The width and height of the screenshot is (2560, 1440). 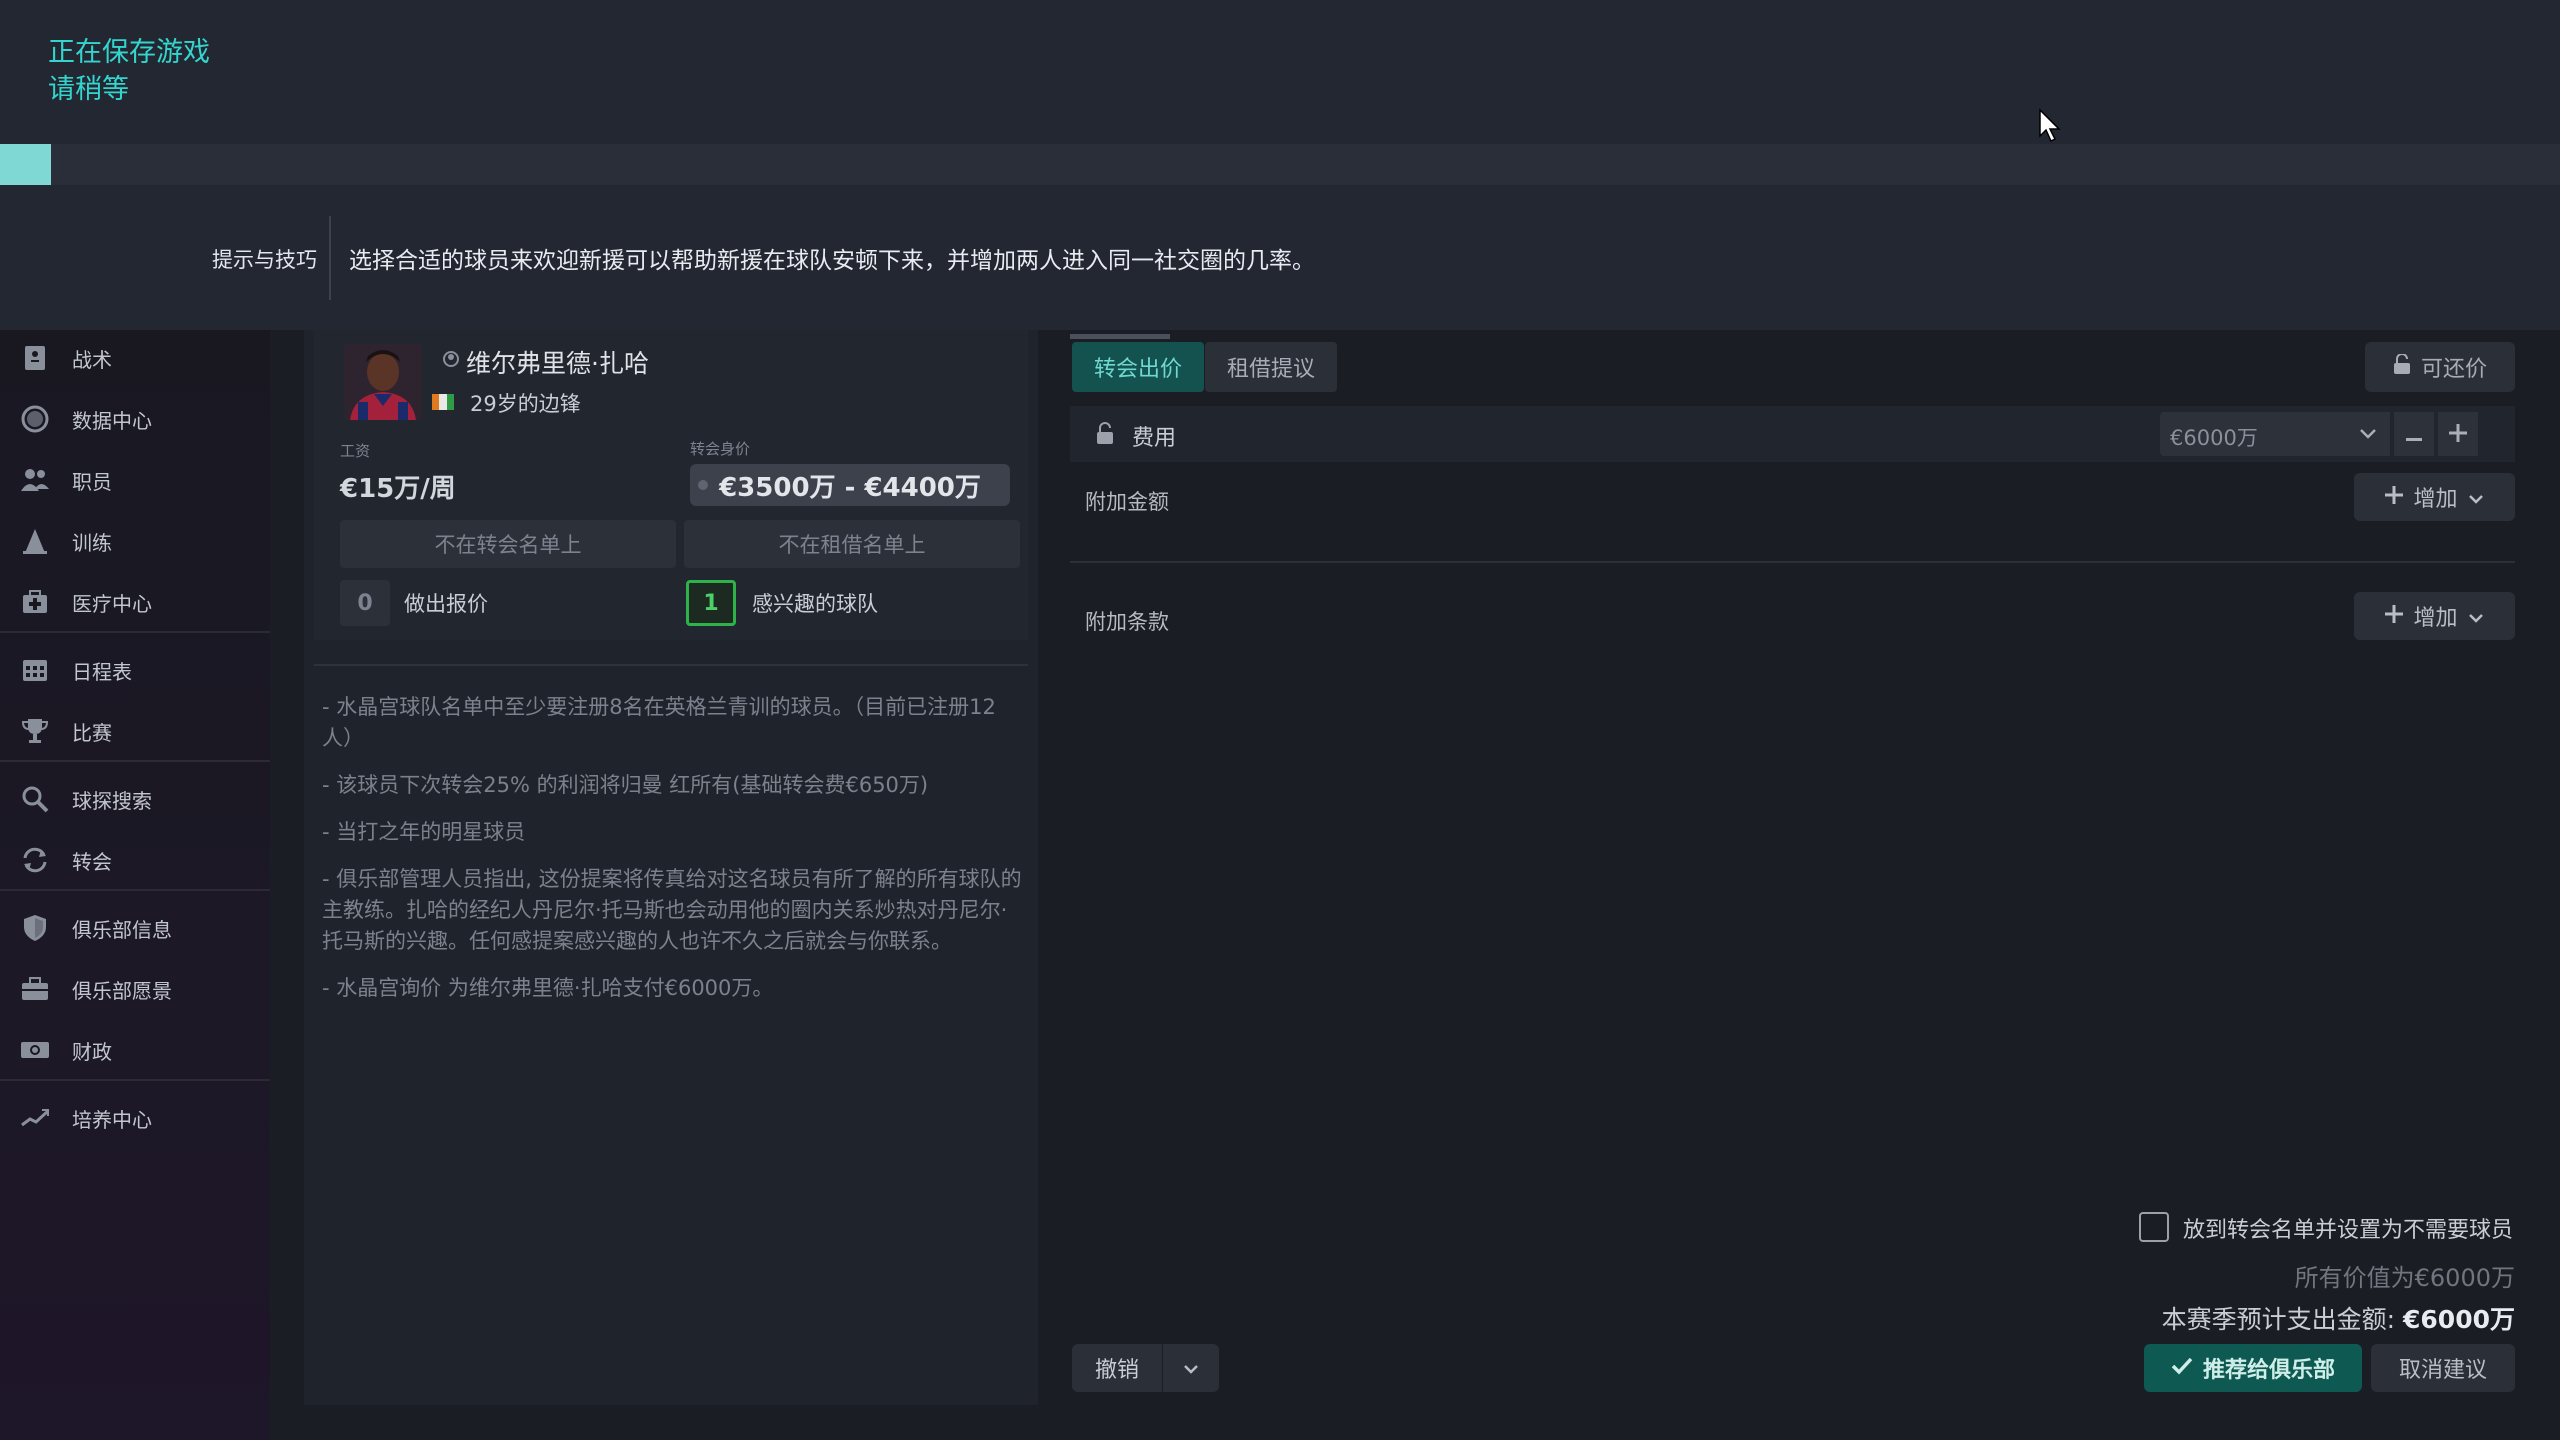 What do you see at coordinates (129, 71) in the screenshot?
I see `saving-status: 正在保存游戏 请稍等` at bounding box center [129, 71].